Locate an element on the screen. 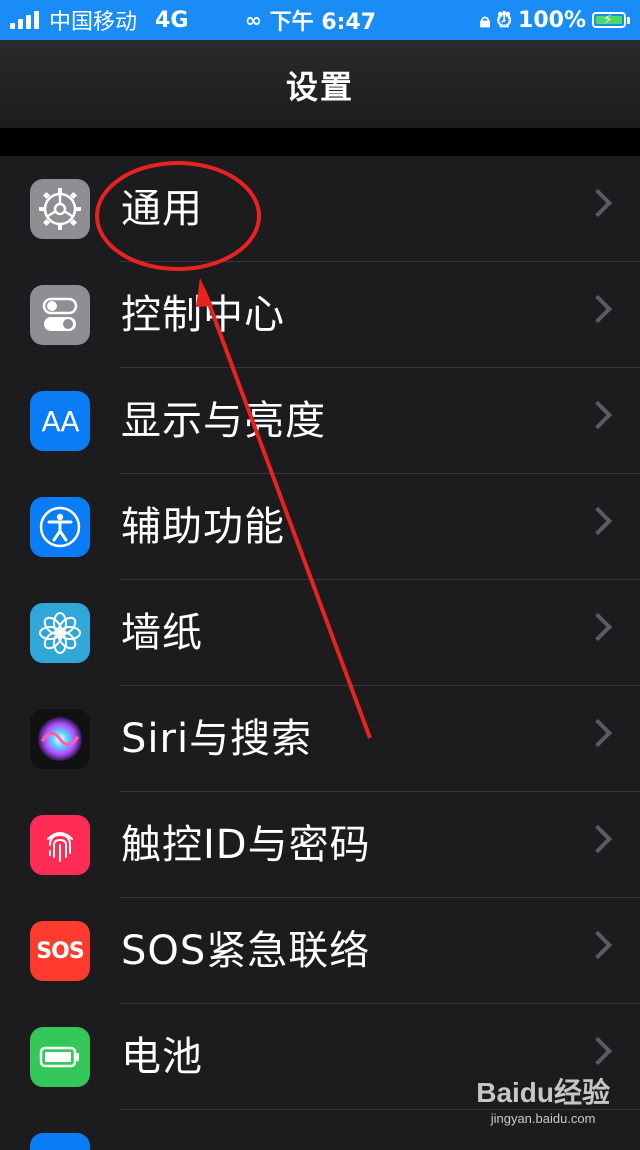 Image resolution: width=640 pixels, height=1150 pixels. aa-icon-text: AA is located at coordinates (60, 421).